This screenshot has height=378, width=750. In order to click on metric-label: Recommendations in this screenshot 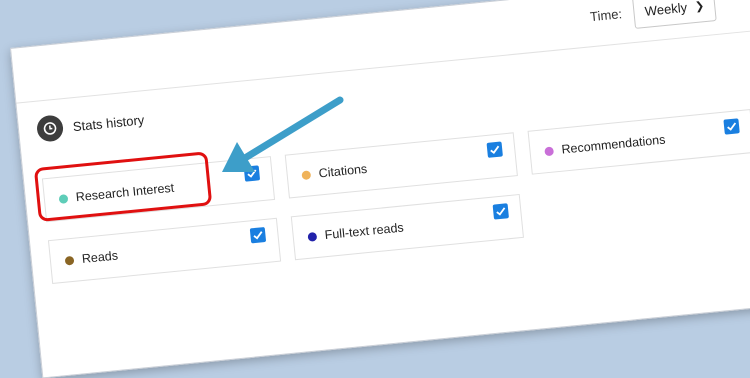, I will do `click(613, 144)`.